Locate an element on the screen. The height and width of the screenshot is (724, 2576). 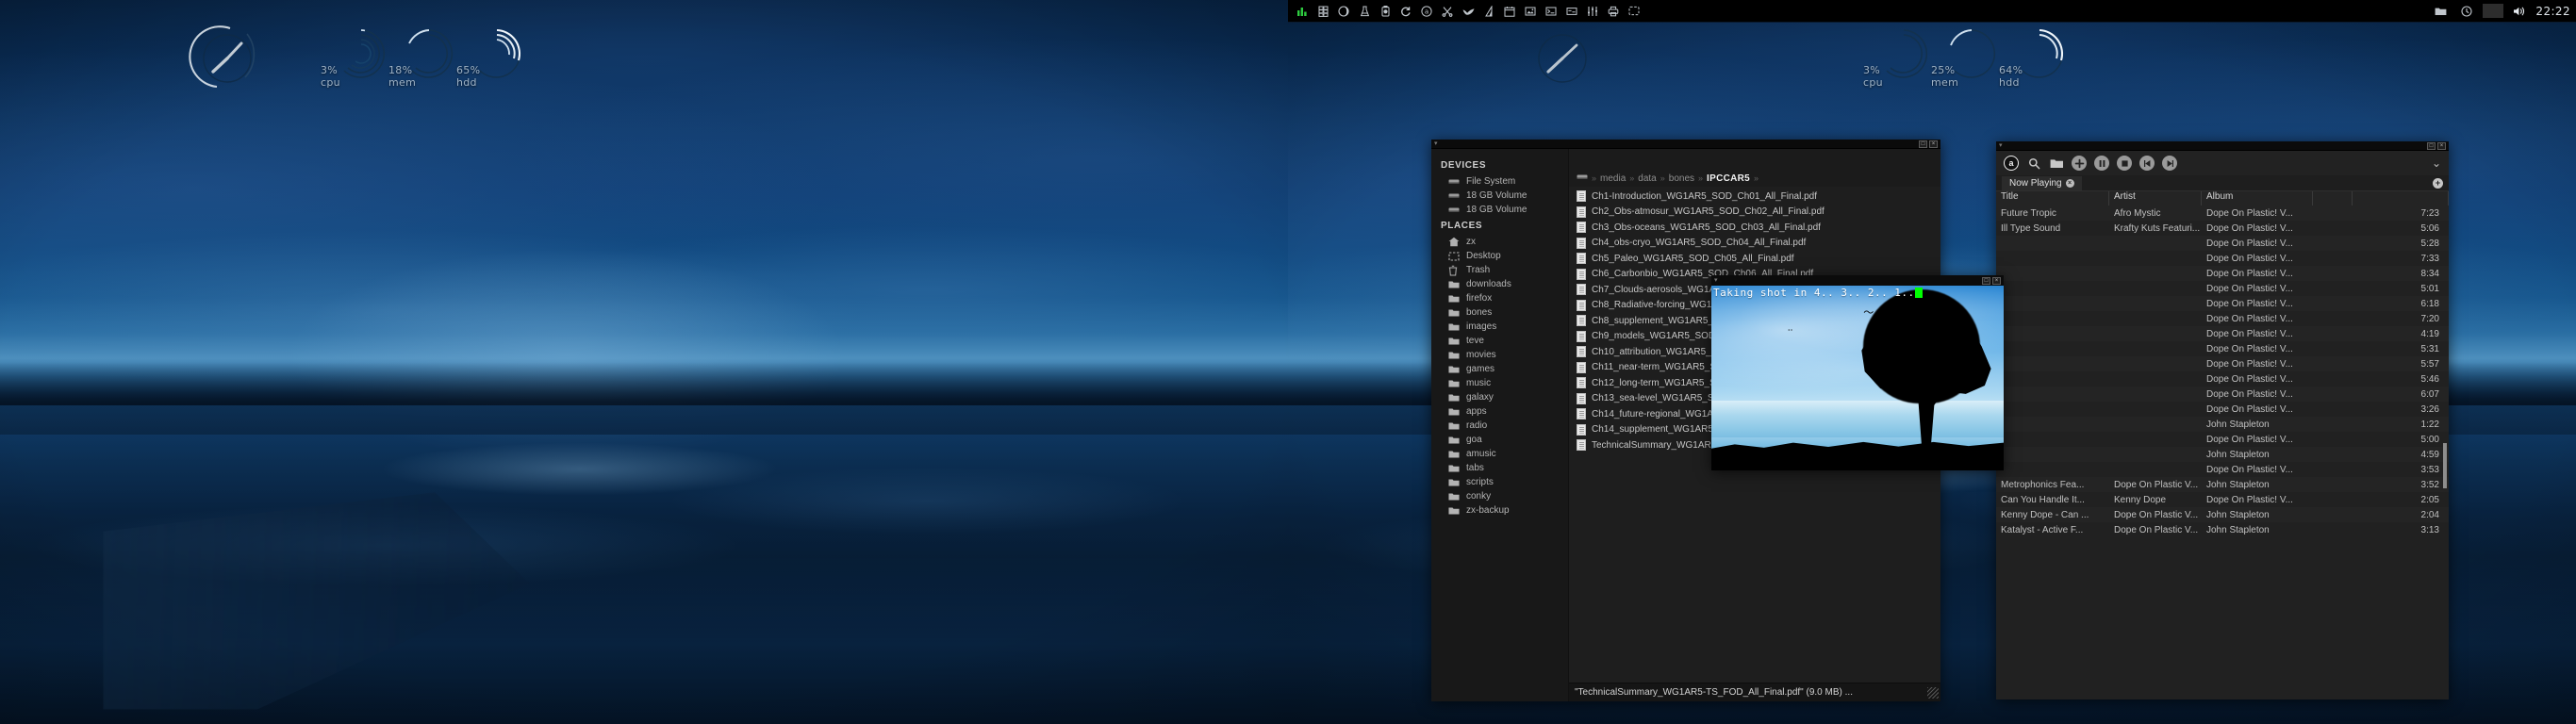
search-icon is located at coordinates (2033, 163).